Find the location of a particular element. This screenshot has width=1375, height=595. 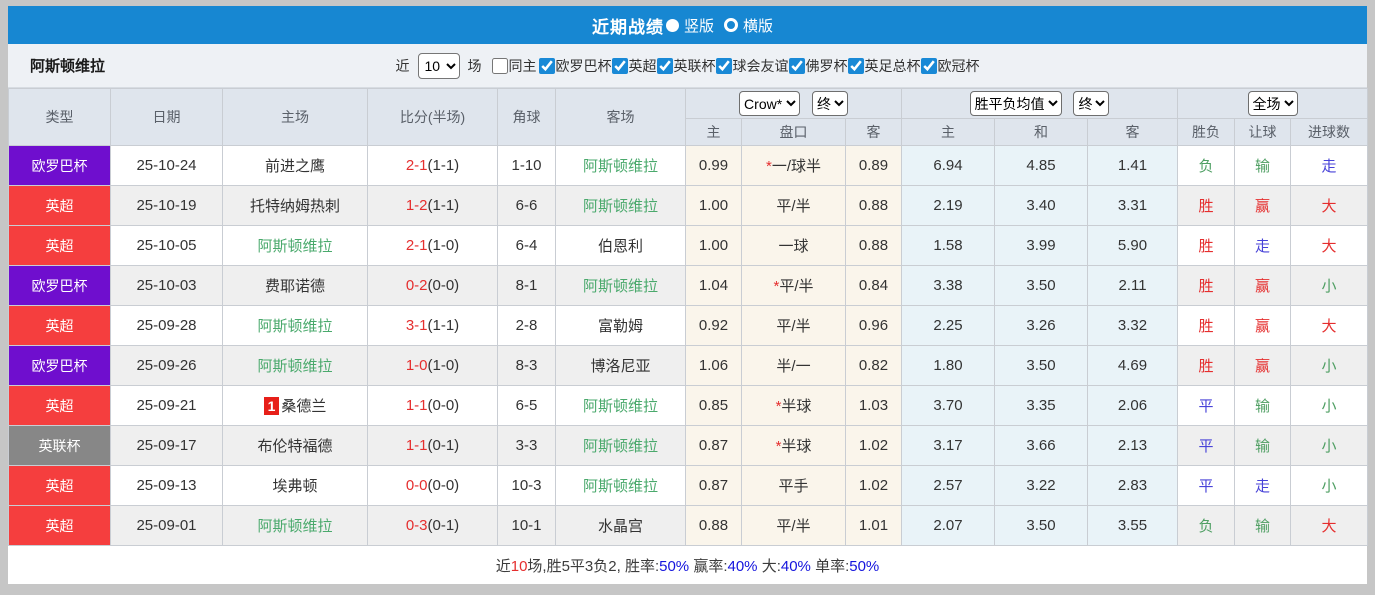

filter-item-7: 欧冠杯 is located at coordinates (950, 66).